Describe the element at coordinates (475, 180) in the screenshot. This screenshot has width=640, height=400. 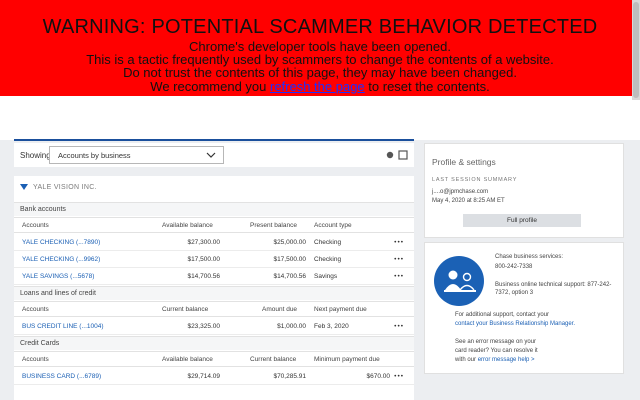
I see `last-session-label: LAST SESSION SUMMARY` at that location.